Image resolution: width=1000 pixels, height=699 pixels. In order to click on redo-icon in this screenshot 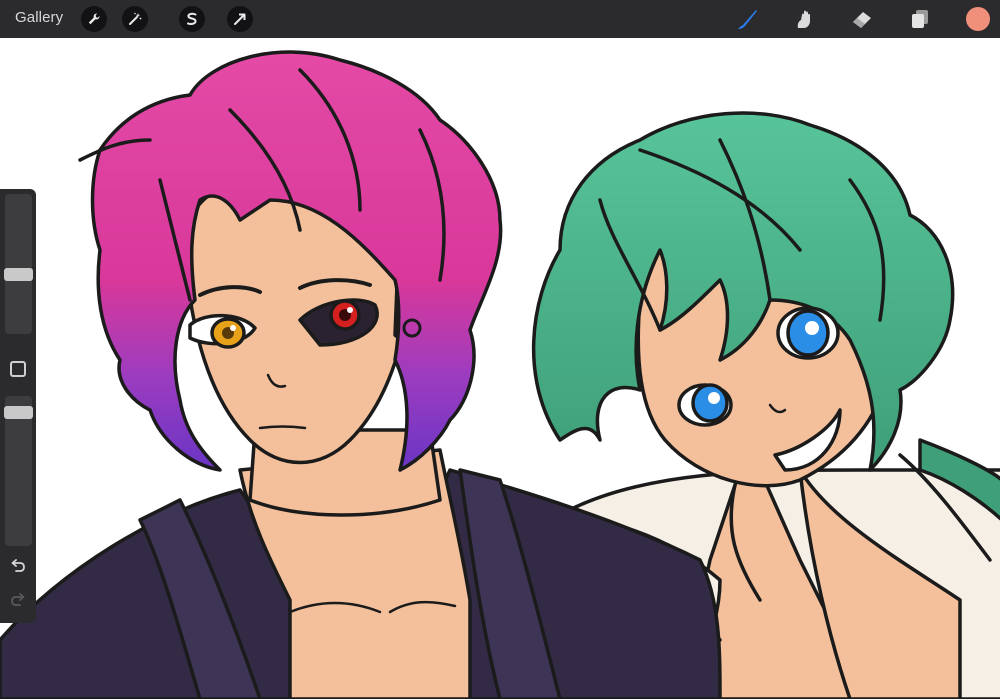, I will do `click(18, 600)`.